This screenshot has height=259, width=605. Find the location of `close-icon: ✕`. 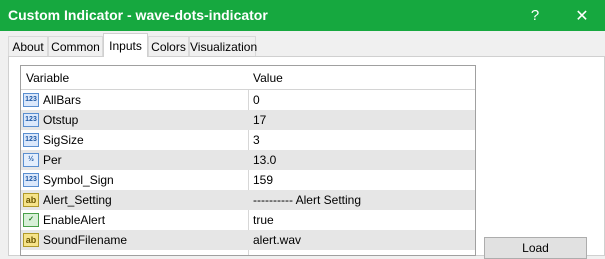

close-icon: ✕ is located at coordinates (582, 16).